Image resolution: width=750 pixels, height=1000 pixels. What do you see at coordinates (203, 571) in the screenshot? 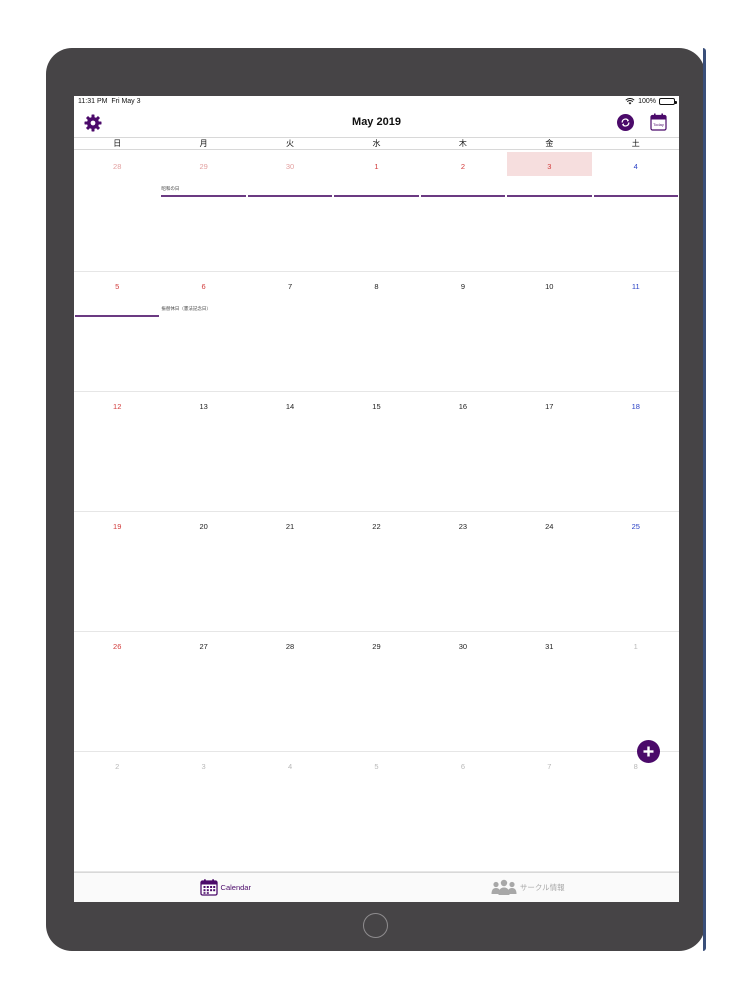
I see `day-cell: 20` at bounding box center [203, 571].